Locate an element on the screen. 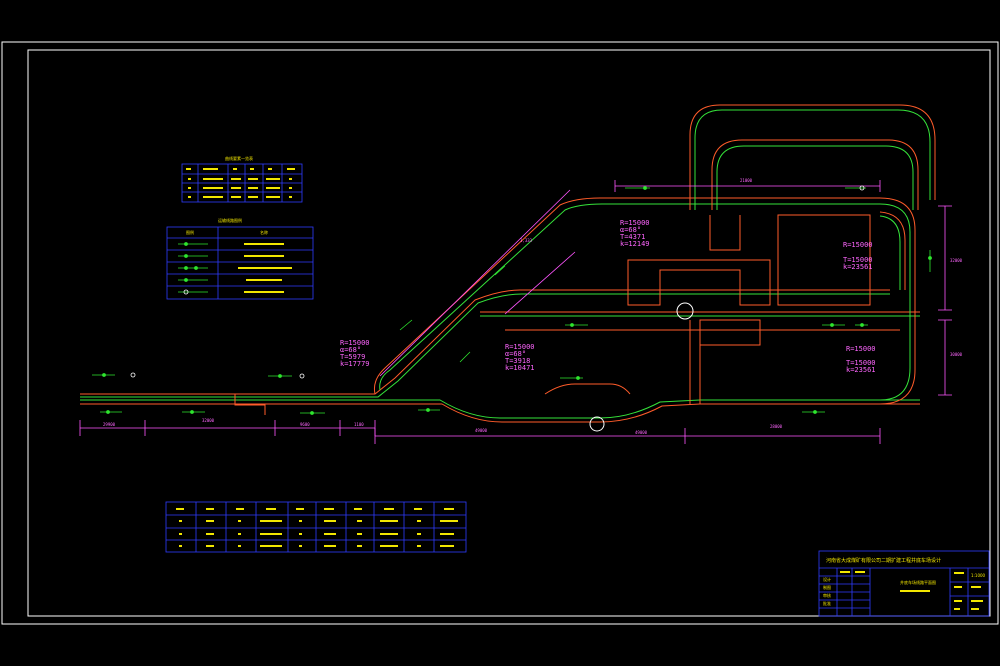 Image resolution: width=1000 pixels, height=666 pixels. main-line-inner-bottom is located at coordinates (500, 409).